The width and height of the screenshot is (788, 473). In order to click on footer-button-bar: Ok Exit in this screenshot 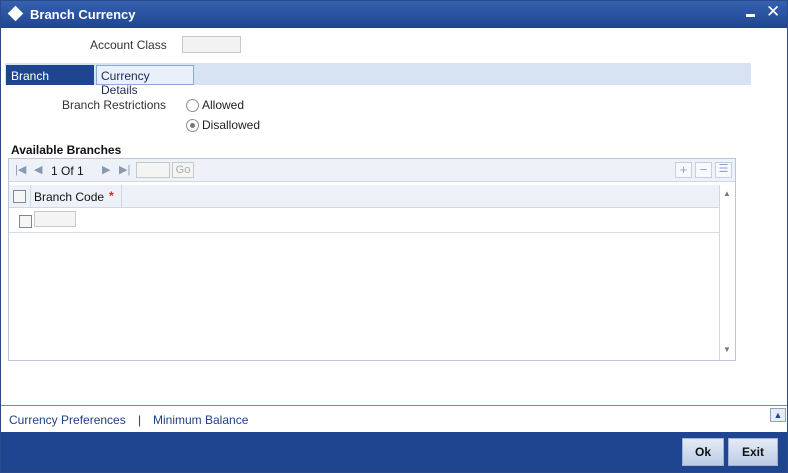, I will do `click(394, 452)`.